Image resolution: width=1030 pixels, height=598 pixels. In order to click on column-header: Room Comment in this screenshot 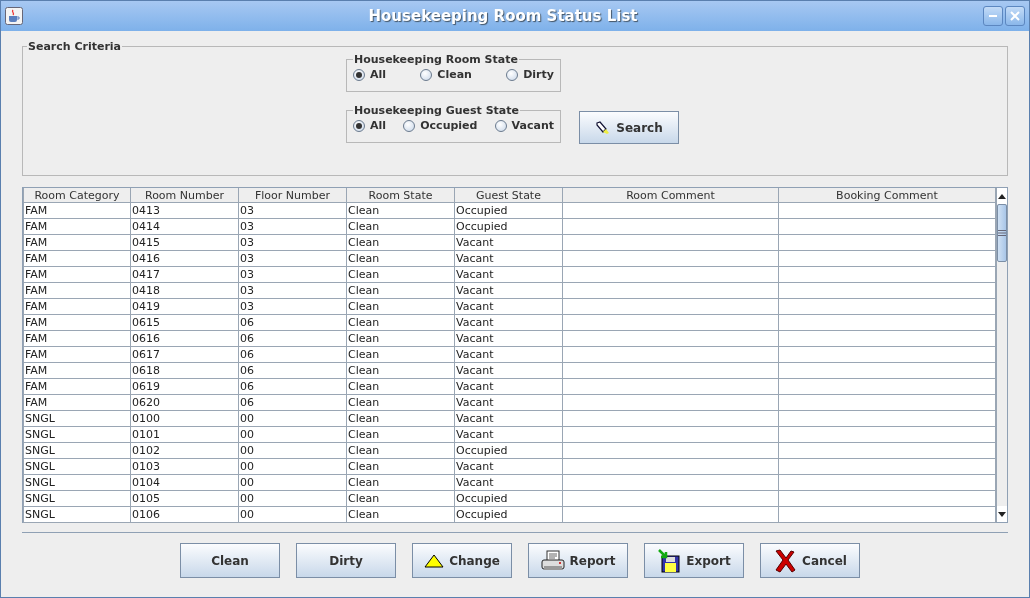, I will do `click(670, 195)`.